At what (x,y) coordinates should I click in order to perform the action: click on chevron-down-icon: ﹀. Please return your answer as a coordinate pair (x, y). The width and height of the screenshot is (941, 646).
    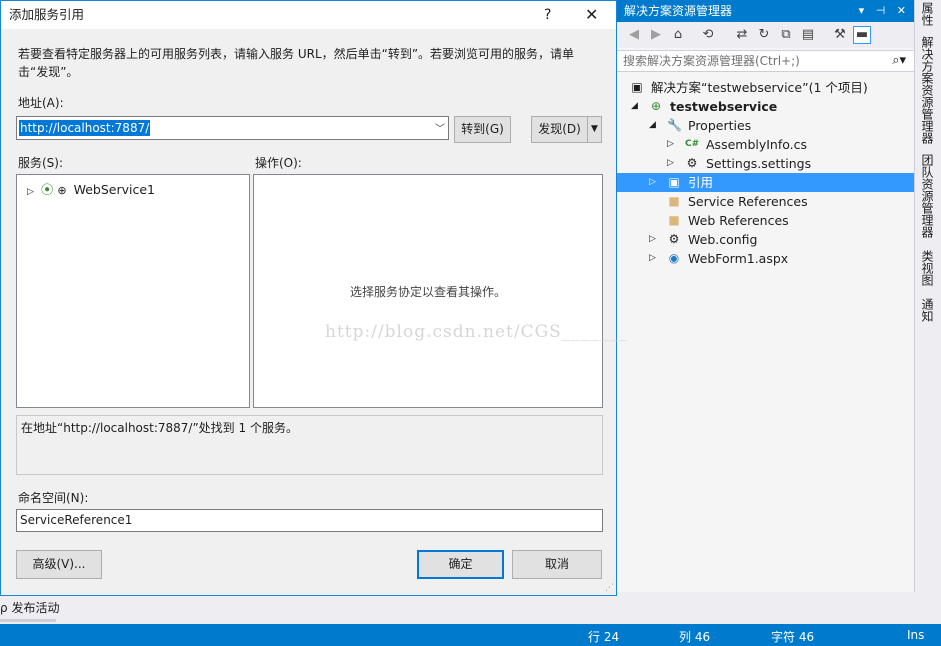
    Looking at the image, I should click on (440, 127).